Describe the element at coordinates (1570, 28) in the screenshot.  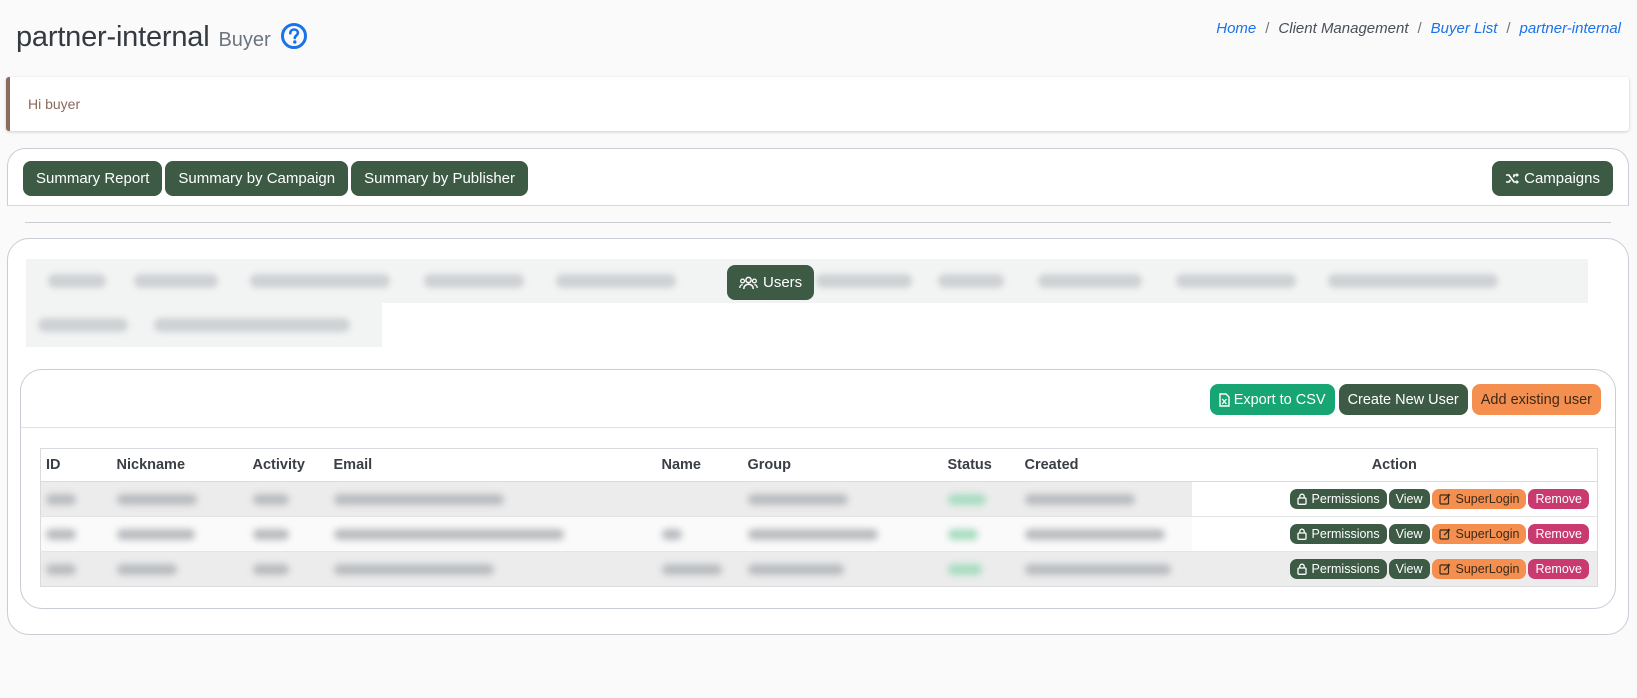
I see `breadcrumb-current: partner-internal` at that location.